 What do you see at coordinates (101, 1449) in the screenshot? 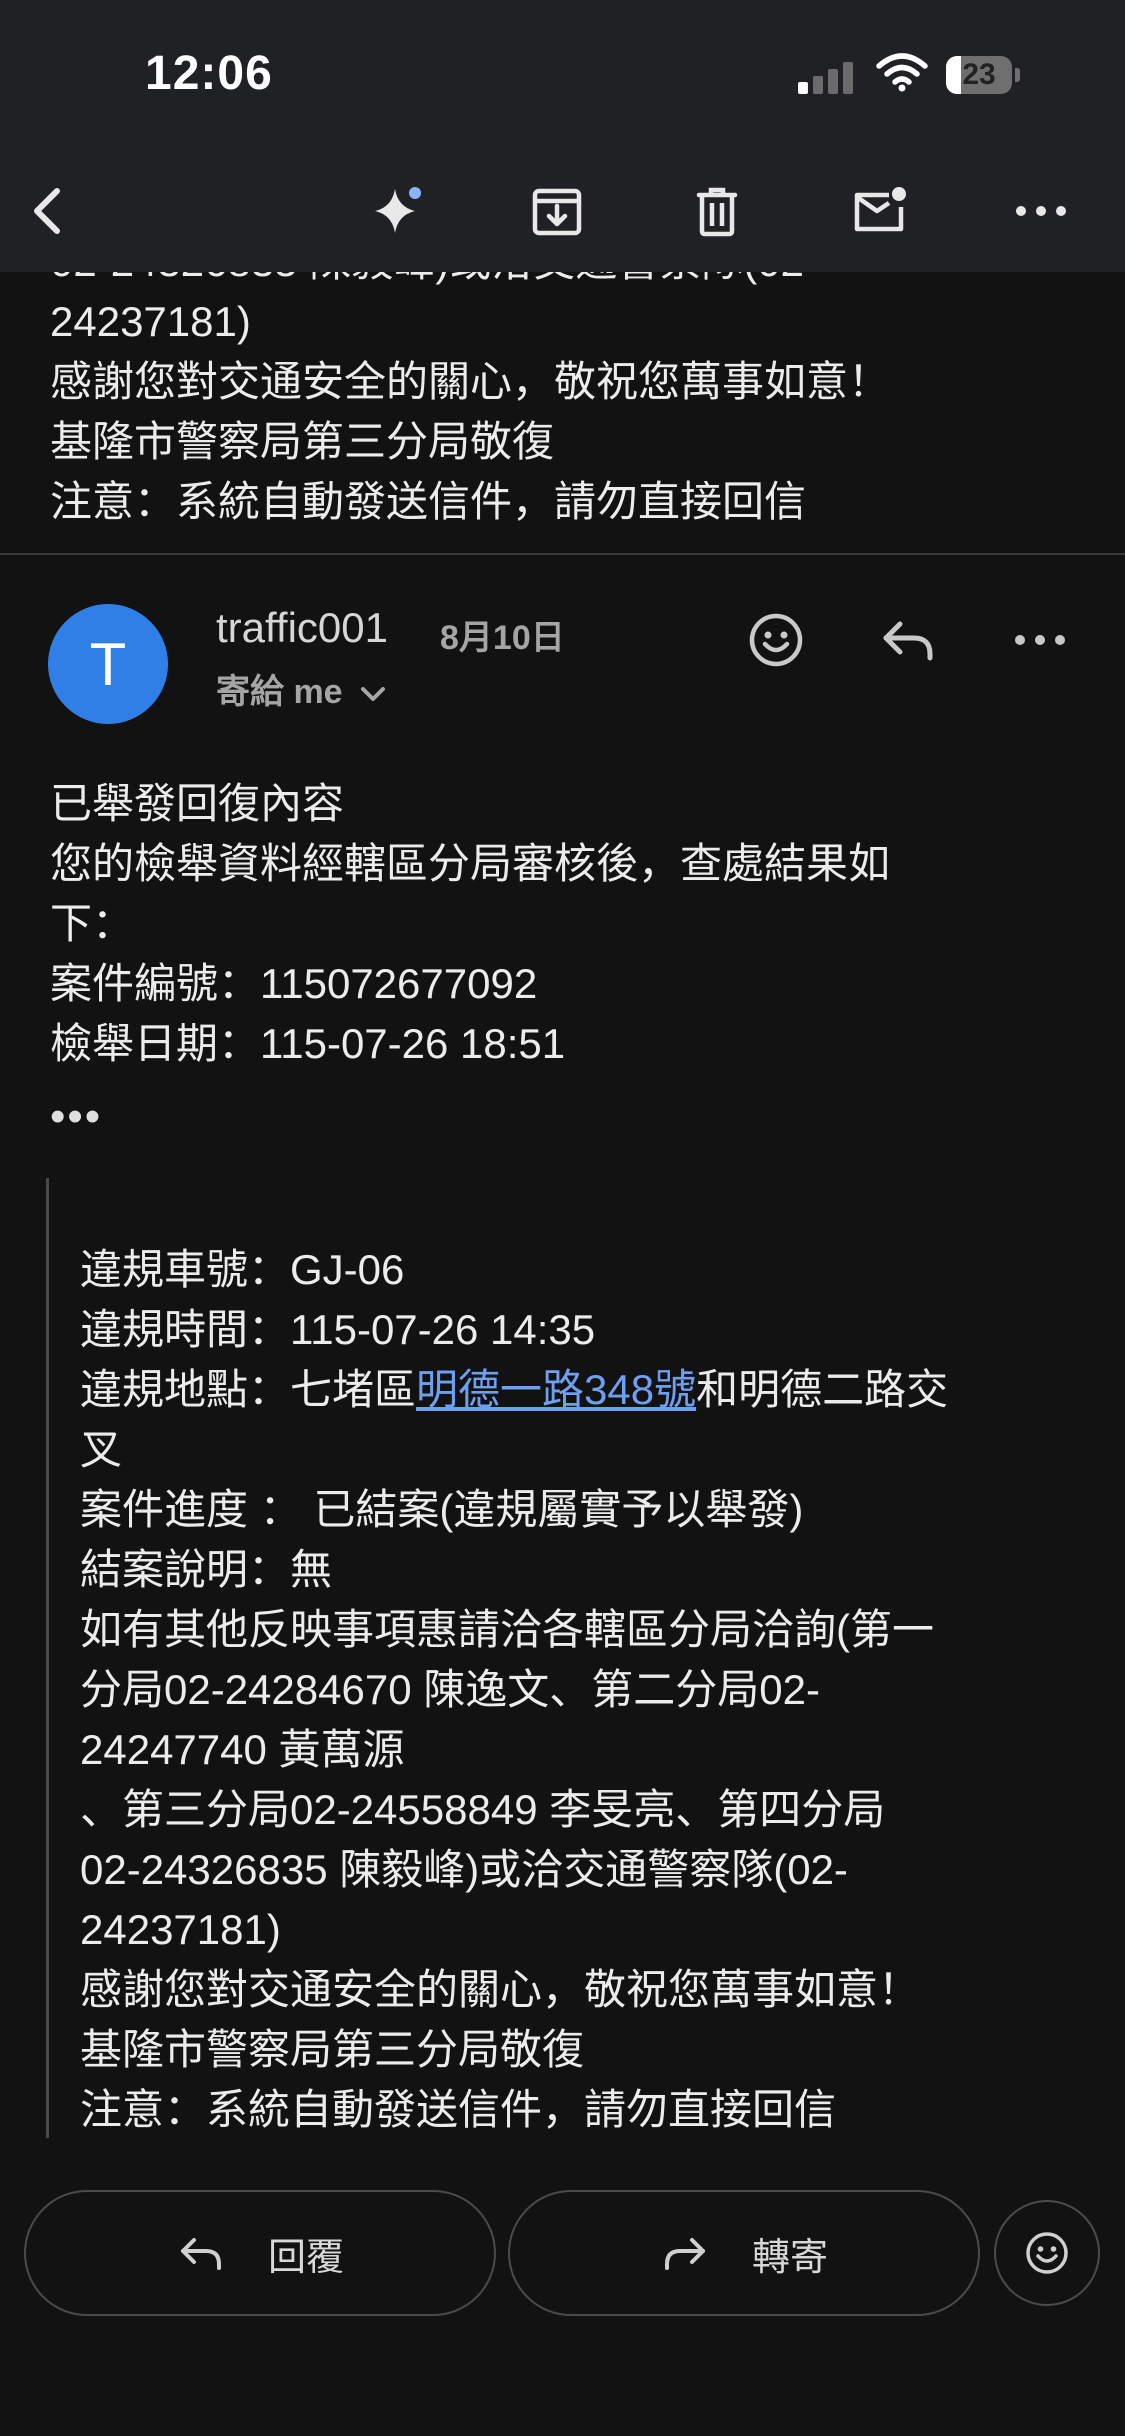
I see `violation-location-cont: 叉` at bounding box center [101, 1449].